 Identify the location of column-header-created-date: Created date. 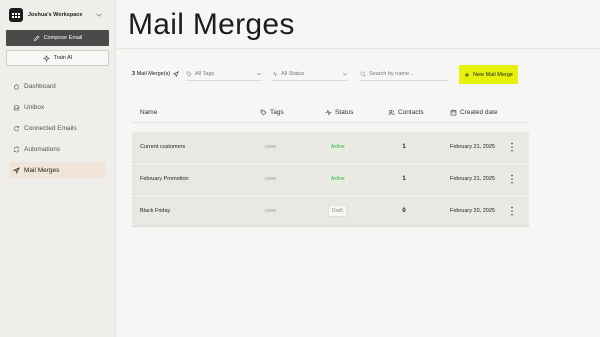
(474, 112).